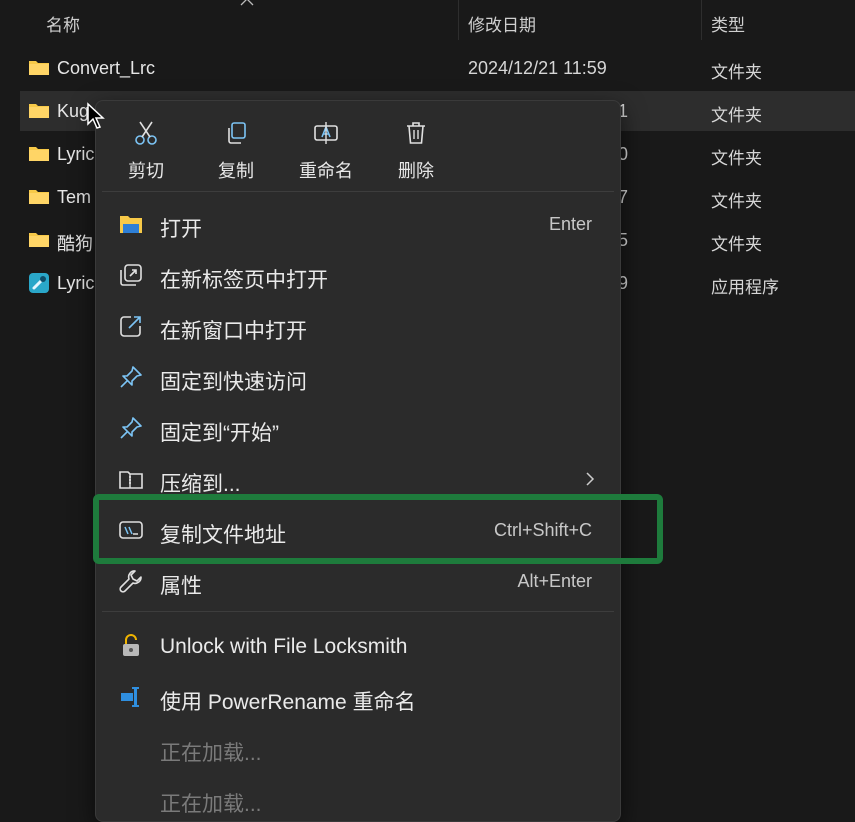 The width and height of the screenshot is (855, 822). Describe the element at coordinates (437, 68) in the screenshot. I see `file-row: Convert_Lrc 2024/12/21 11:59 文件夹` at that location.